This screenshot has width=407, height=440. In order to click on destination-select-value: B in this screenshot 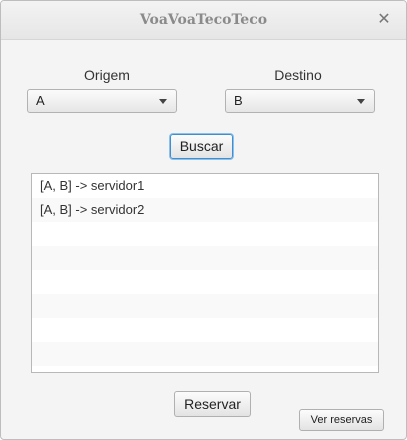, I will do `click(238, 100)`.